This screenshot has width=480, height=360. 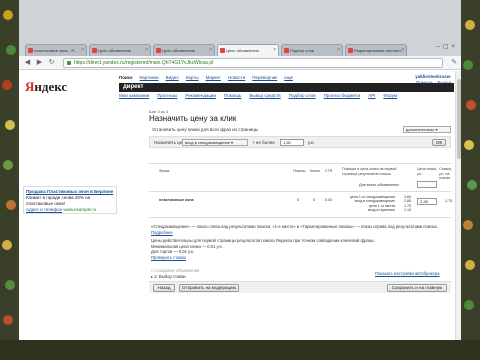 What do you see at coordinates (292, 142) in the screenshot?
I see `max-price-input: 1,50` at bounding box center [292, 142].